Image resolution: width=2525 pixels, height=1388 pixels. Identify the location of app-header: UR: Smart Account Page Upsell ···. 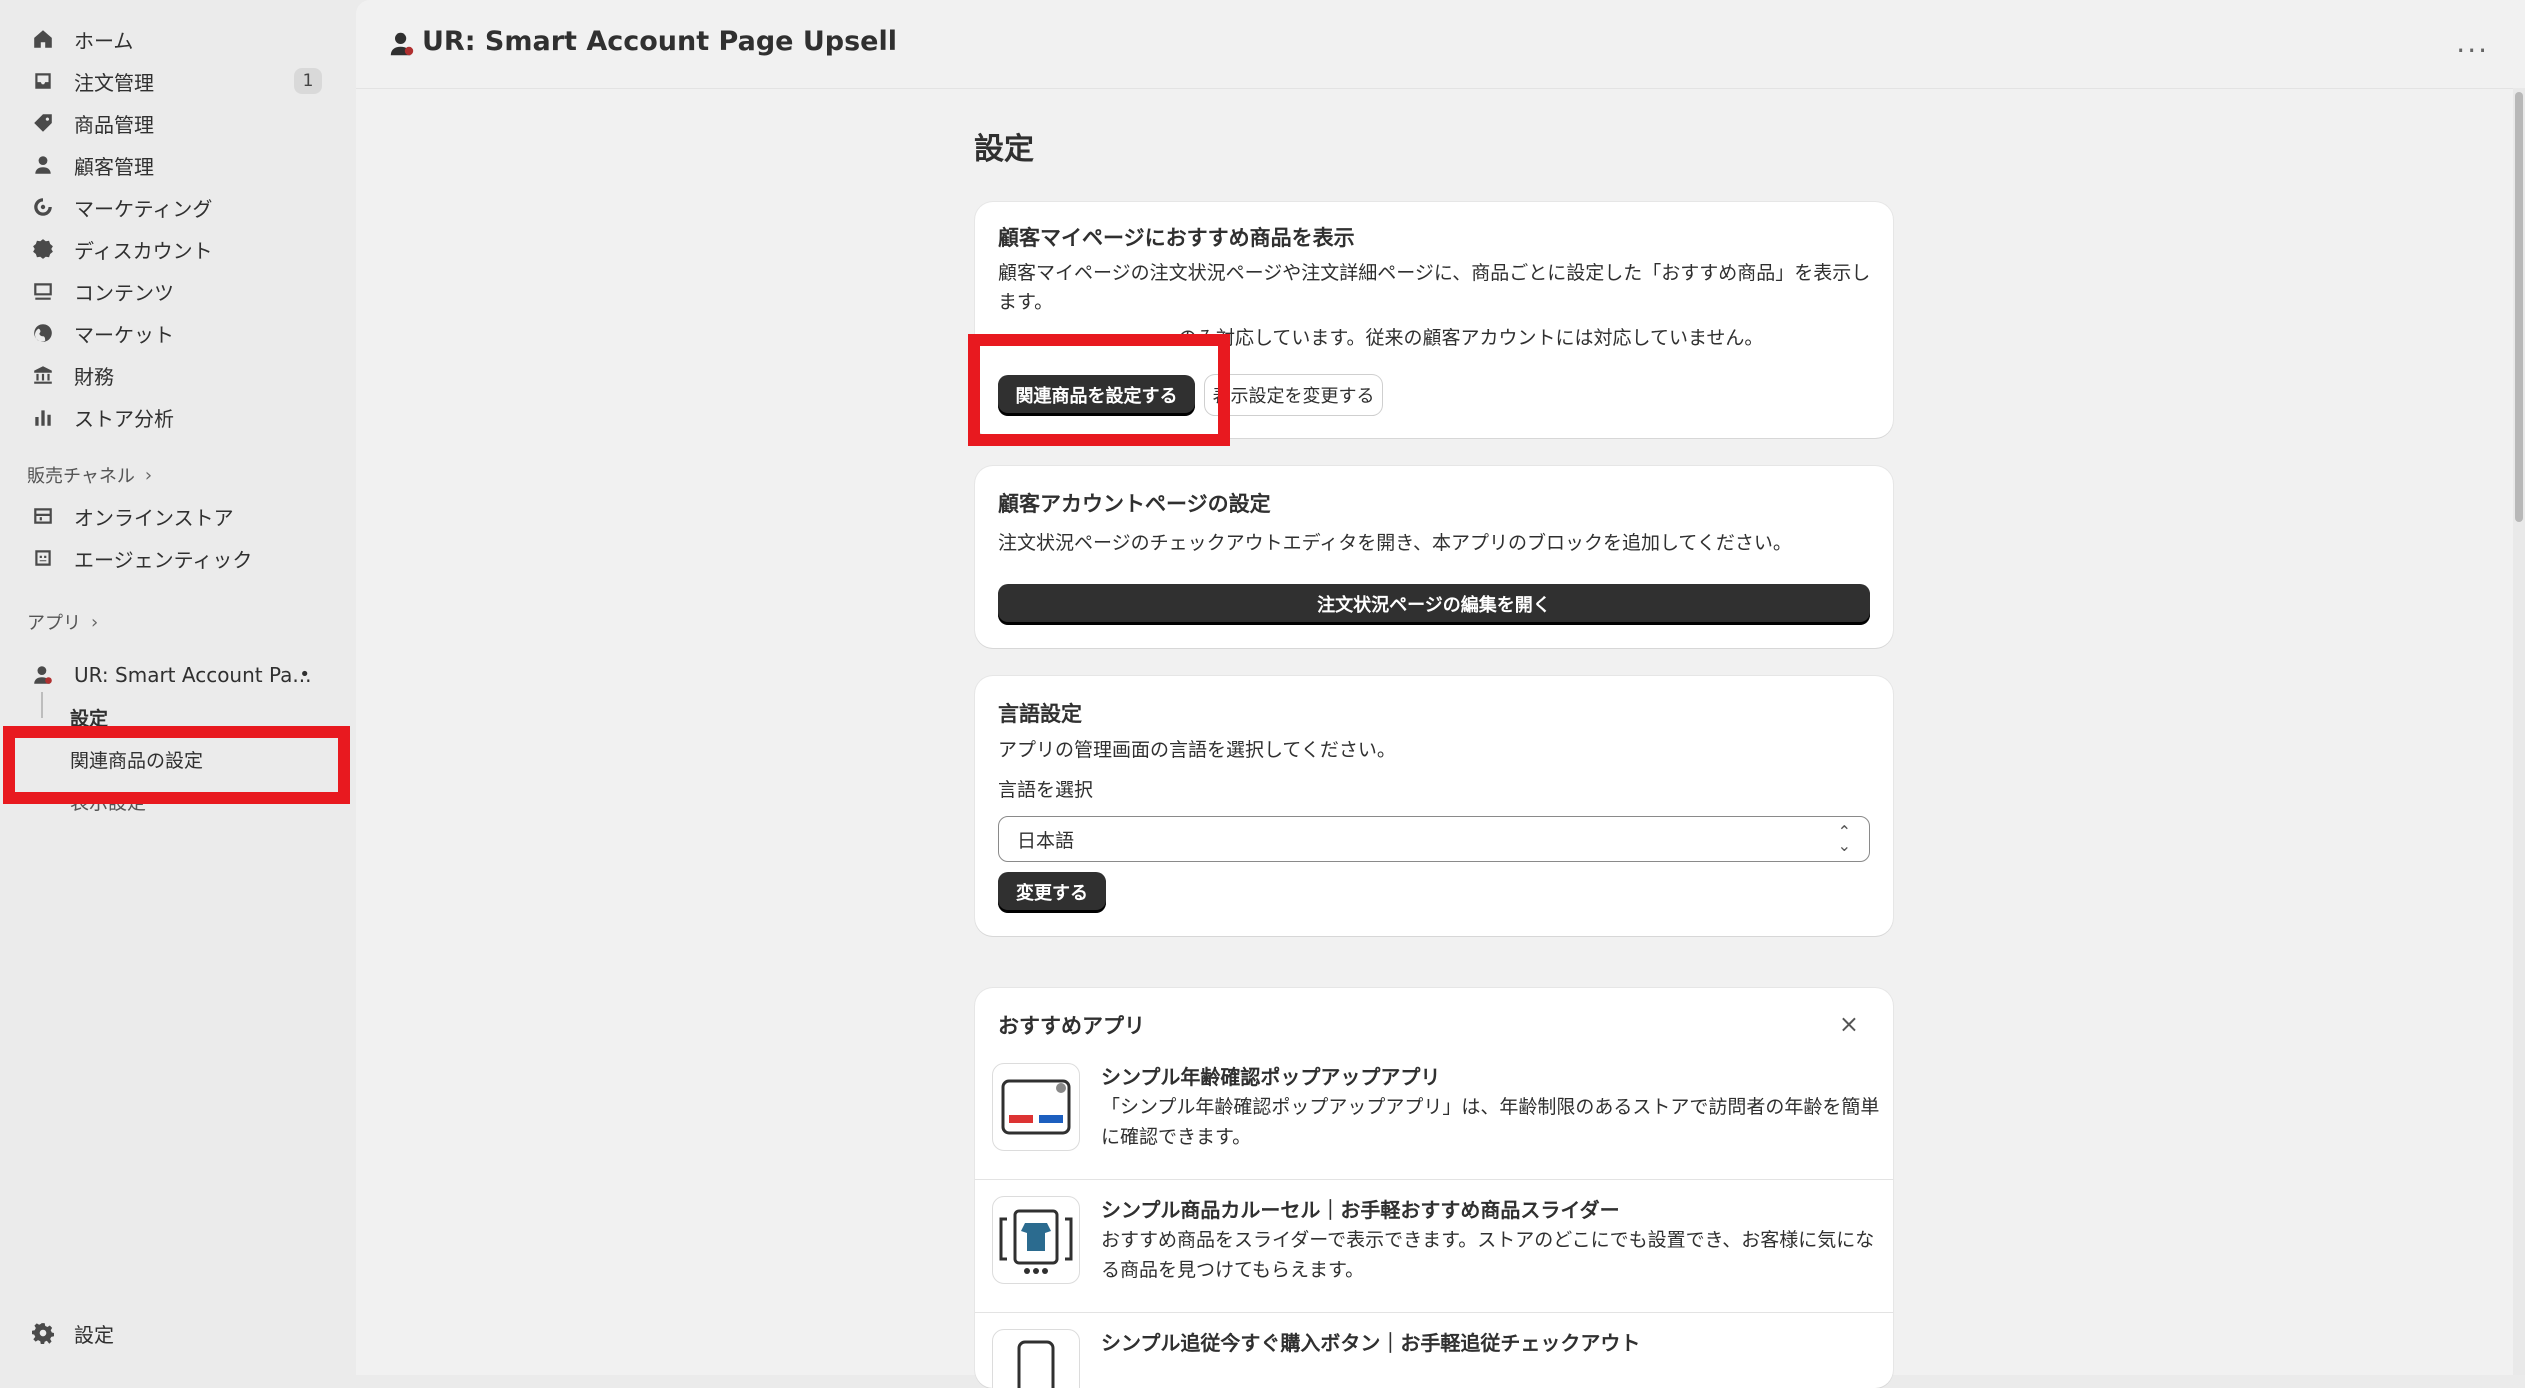
(1440, 44).